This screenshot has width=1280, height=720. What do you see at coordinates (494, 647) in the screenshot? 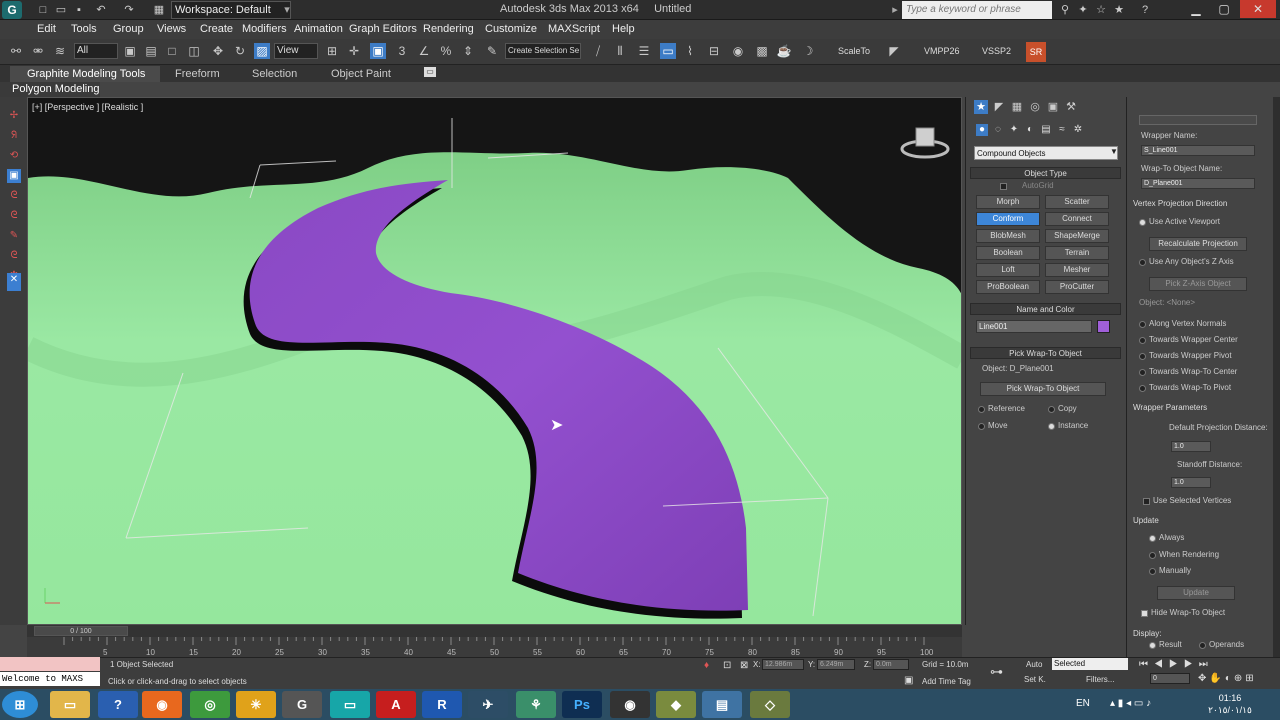
I see `track-bar: 5 10 15 20 25 30 35 40 45 50 55 60 65 70 75 80 85 90 95 100` at bounding box center [494, 647].